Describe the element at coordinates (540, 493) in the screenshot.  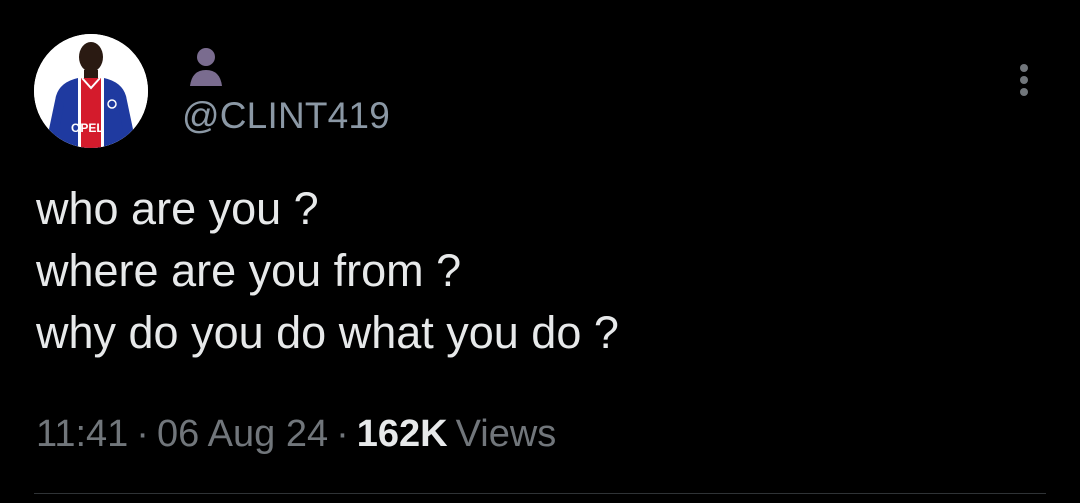
I see `divider` at that location.